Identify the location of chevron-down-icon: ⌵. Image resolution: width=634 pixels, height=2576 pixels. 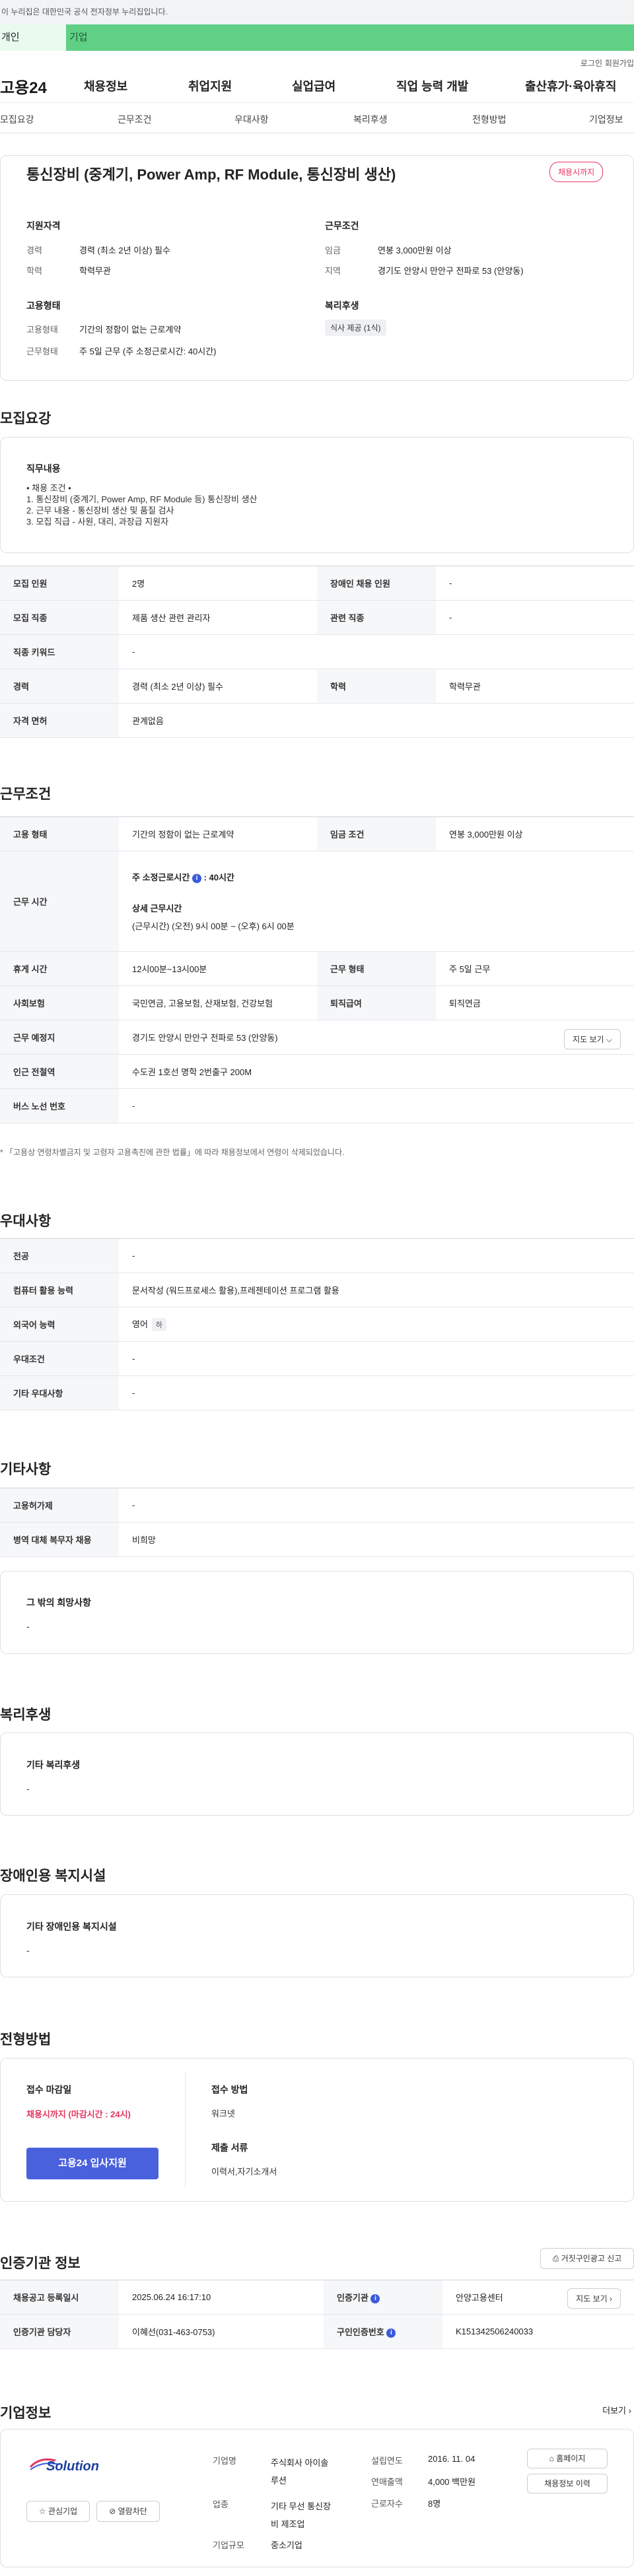
(609, 1039).